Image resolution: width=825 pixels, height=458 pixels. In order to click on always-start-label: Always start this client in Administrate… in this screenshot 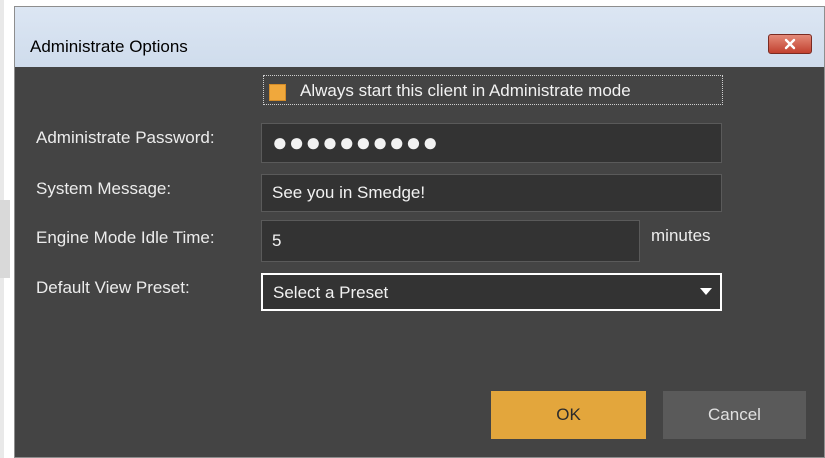, I will do `click(465, 91)`.